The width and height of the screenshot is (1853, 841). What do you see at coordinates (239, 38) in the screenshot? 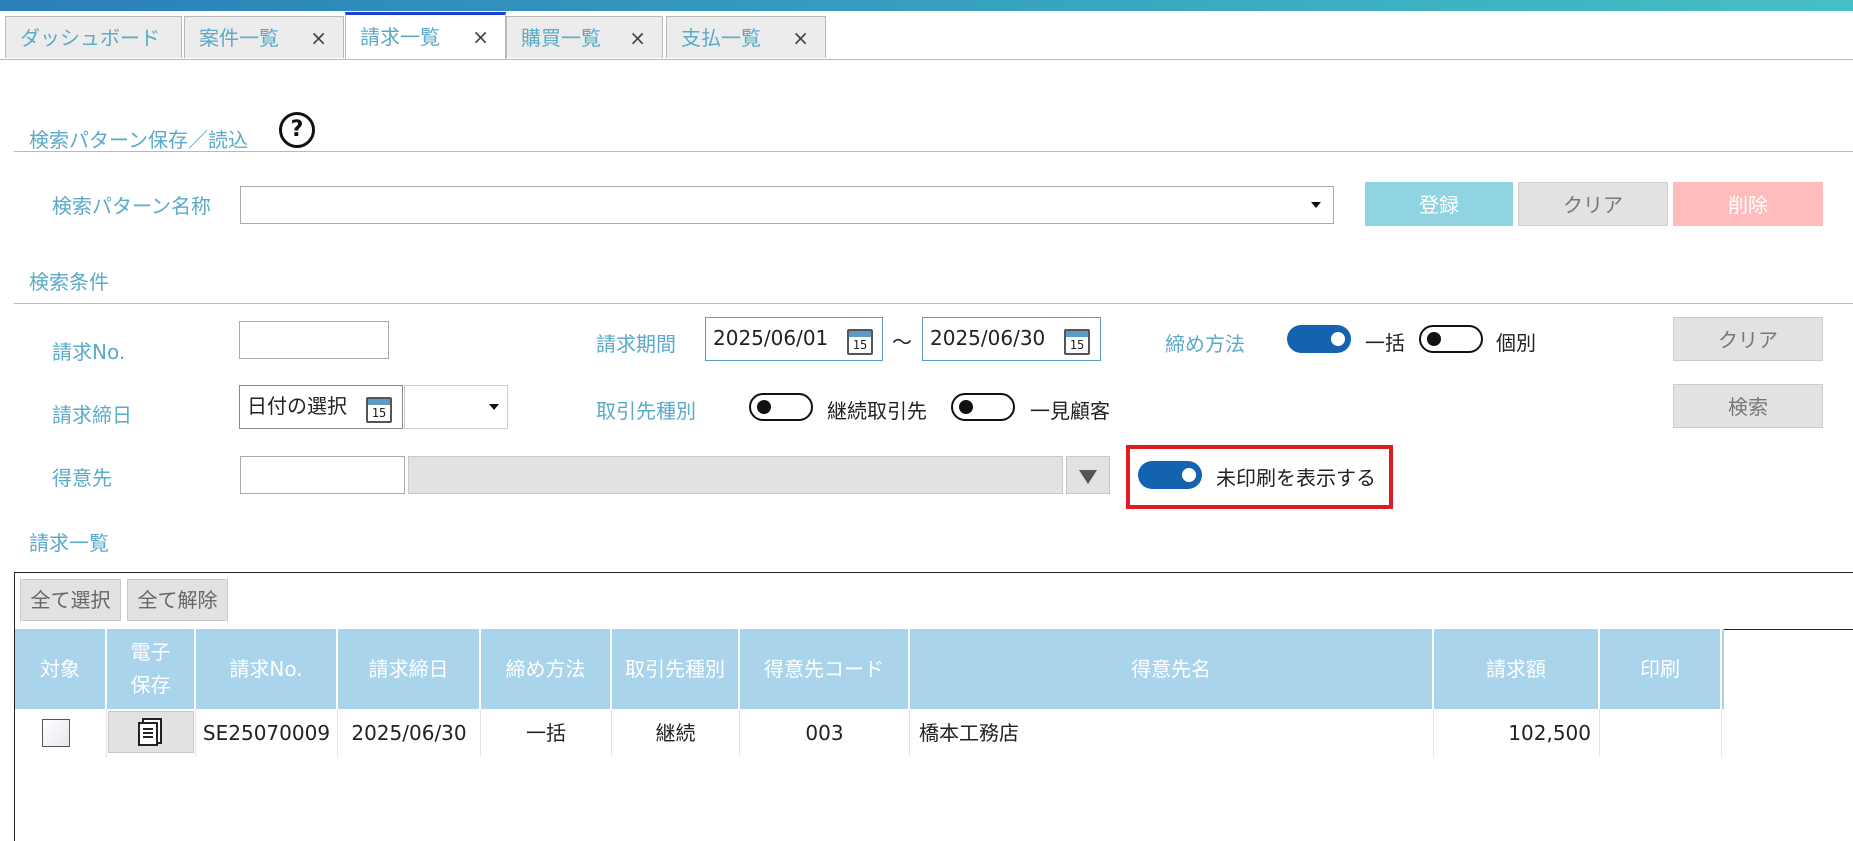
I see `tab-label: 案件一覧` at bounding box center [239, 38].